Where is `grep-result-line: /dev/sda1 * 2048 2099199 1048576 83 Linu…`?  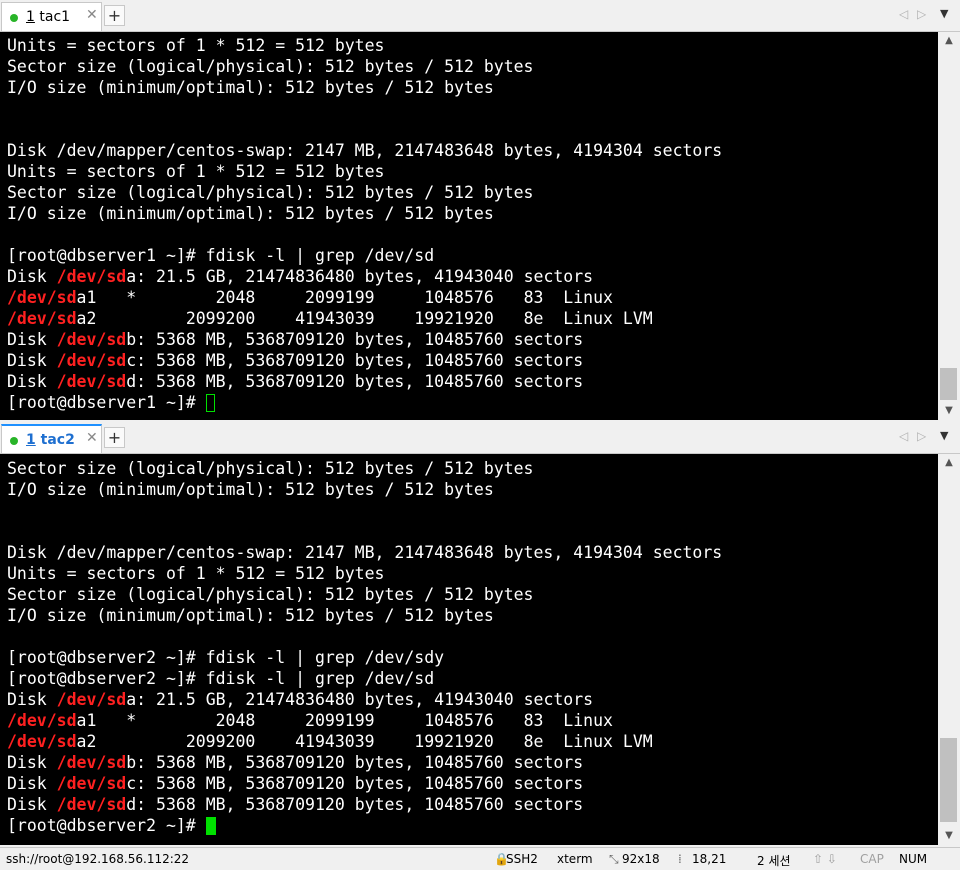 grep-result-line: /dev/sda1 * 2048 2099199 1048576 83 Linu… is located at coordinates (469, 297).